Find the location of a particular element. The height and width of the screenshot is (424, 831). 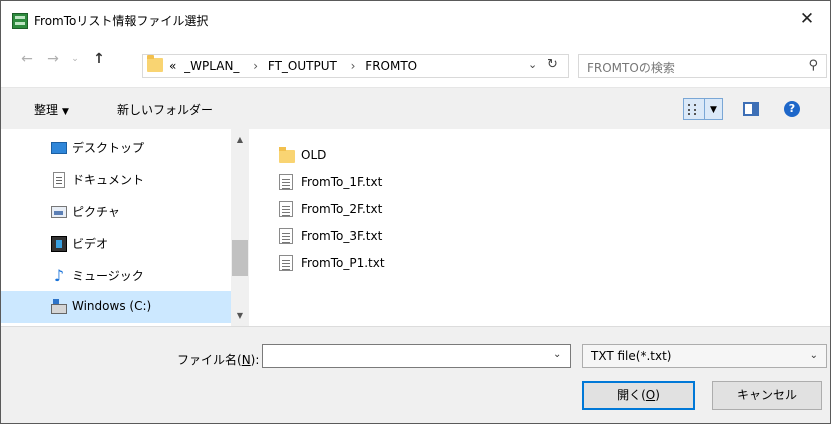

file-type-select: TXT file(*.txt) ⌄ is located at coordinates (704, 356).